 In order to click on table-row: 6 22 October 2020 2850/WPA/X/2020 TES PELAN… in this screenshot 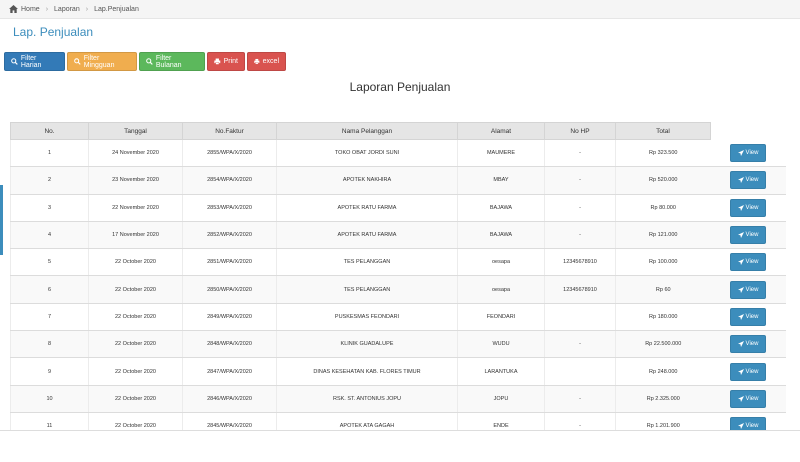, I will do `click(398, 289)`.